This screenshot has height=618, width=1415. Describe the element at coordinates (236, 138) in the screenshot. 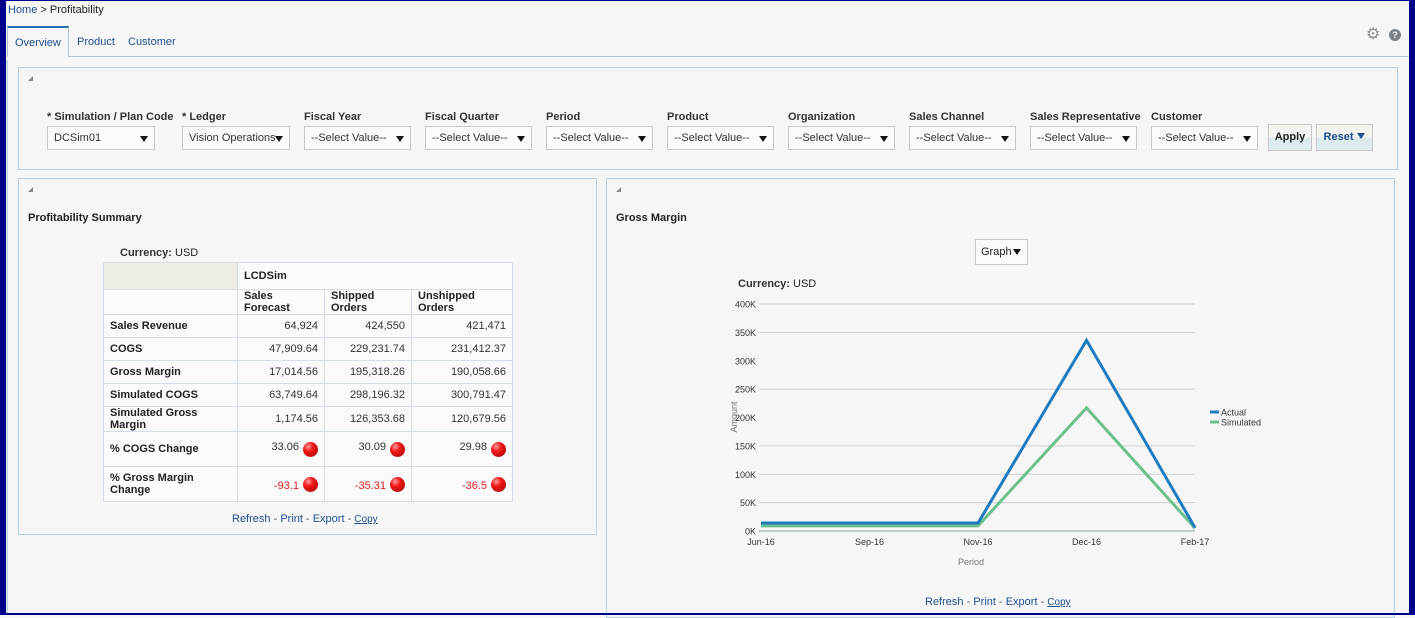

I see `filter-select: Vision Operations` at that location.